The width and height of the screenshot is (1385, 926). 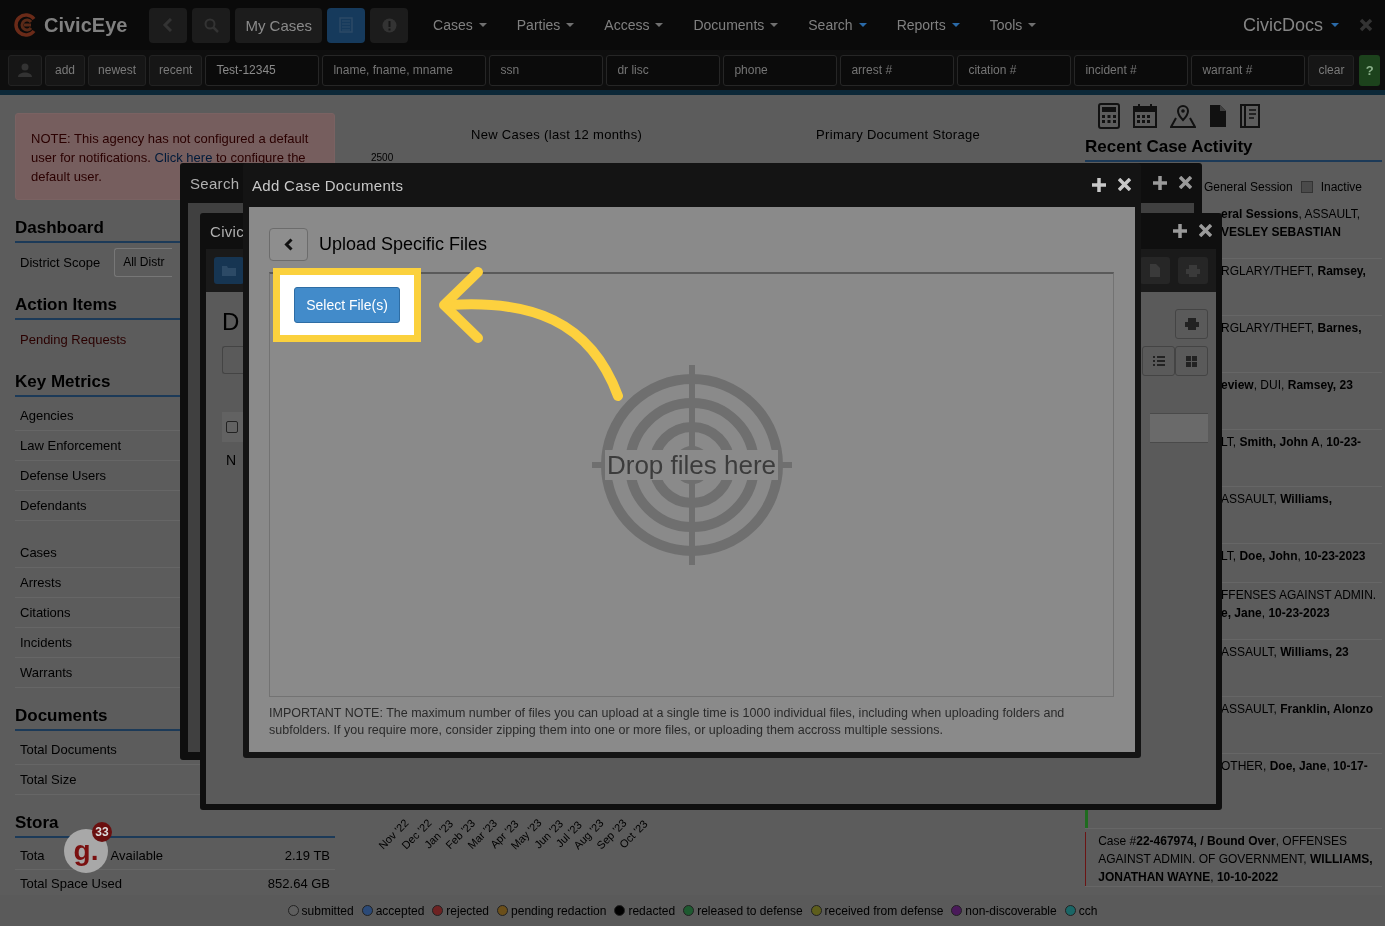 What do you see at coordinates (1183, 116) in the screenshot?
I see `map-pin-icon` at bounding box center [1183, 116].